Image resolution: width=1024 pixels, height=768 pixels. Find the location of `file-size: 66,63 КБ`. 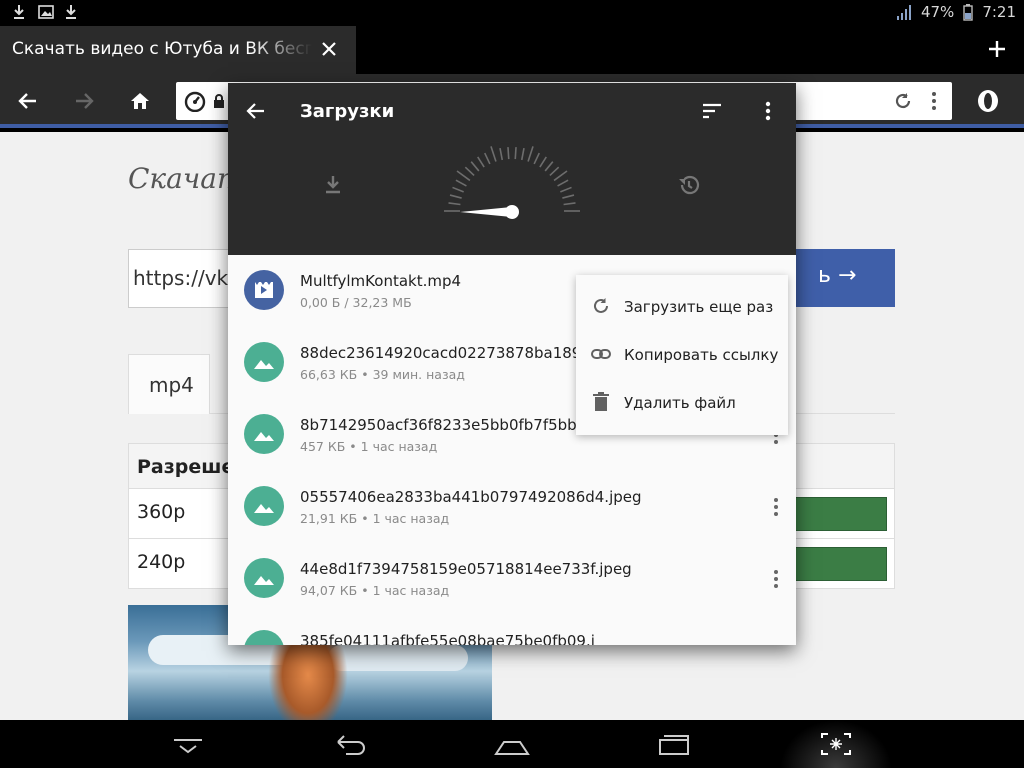

file-size: 66,63 КБ is located at coordinates (329, 374).